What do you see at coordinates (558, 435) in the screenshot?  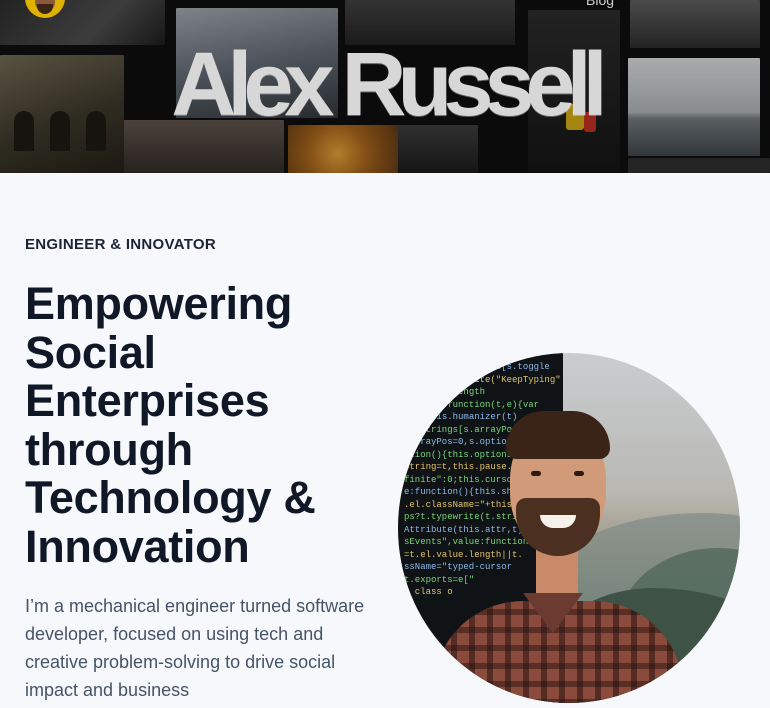 I see `portrait-hair` at bounding box center [558, 435].